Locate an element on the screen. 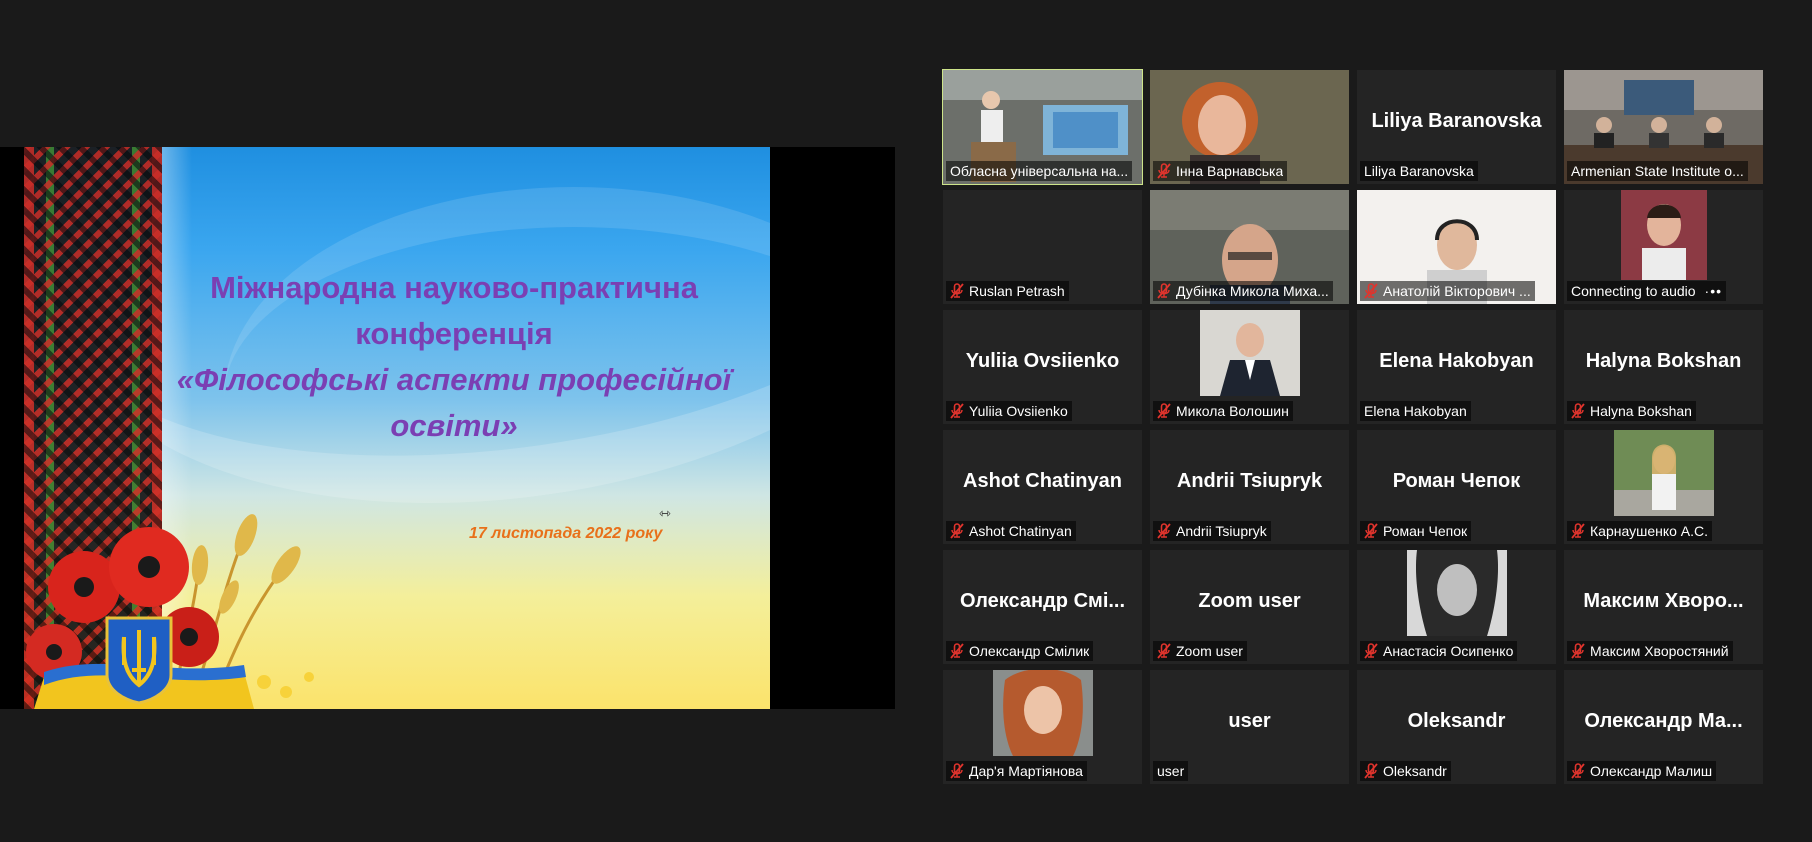  participant-name-label: Інна Варнавська is located at coordinates (1220, 171).